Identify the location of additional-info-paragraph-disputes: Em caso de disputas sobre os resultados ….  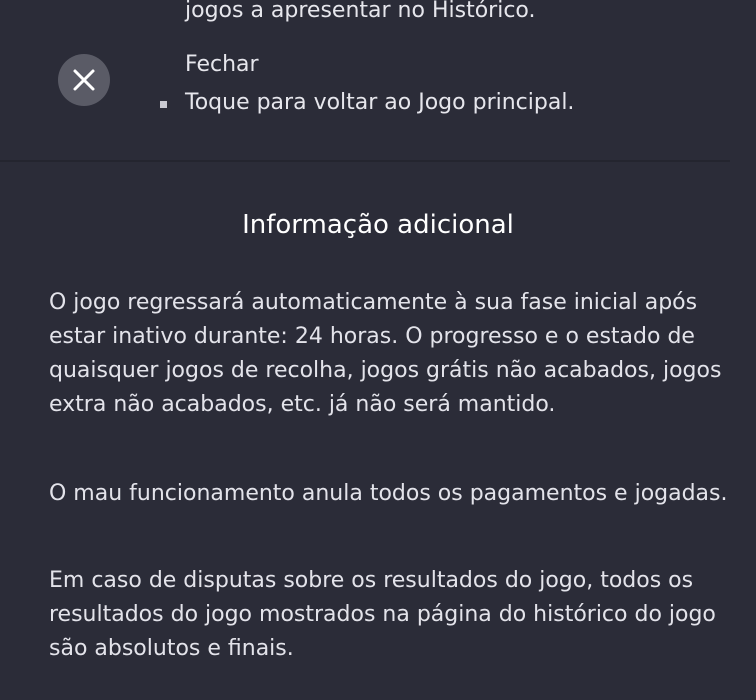
(382, 614).